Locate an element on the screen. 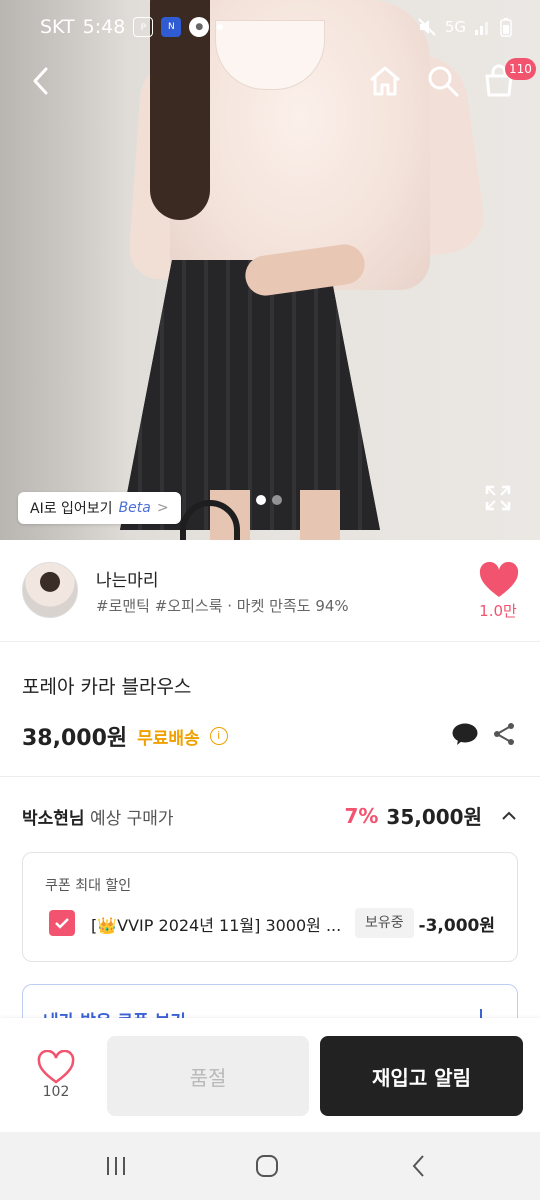  checkmark-icon is located at coordinates (62, 923).